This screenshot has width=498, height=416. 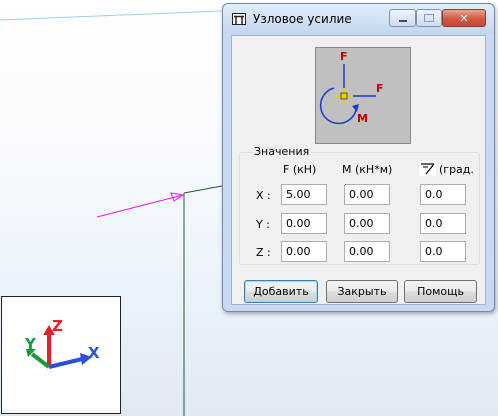 I want to click on load-arrow, so click(x=140, y=206).